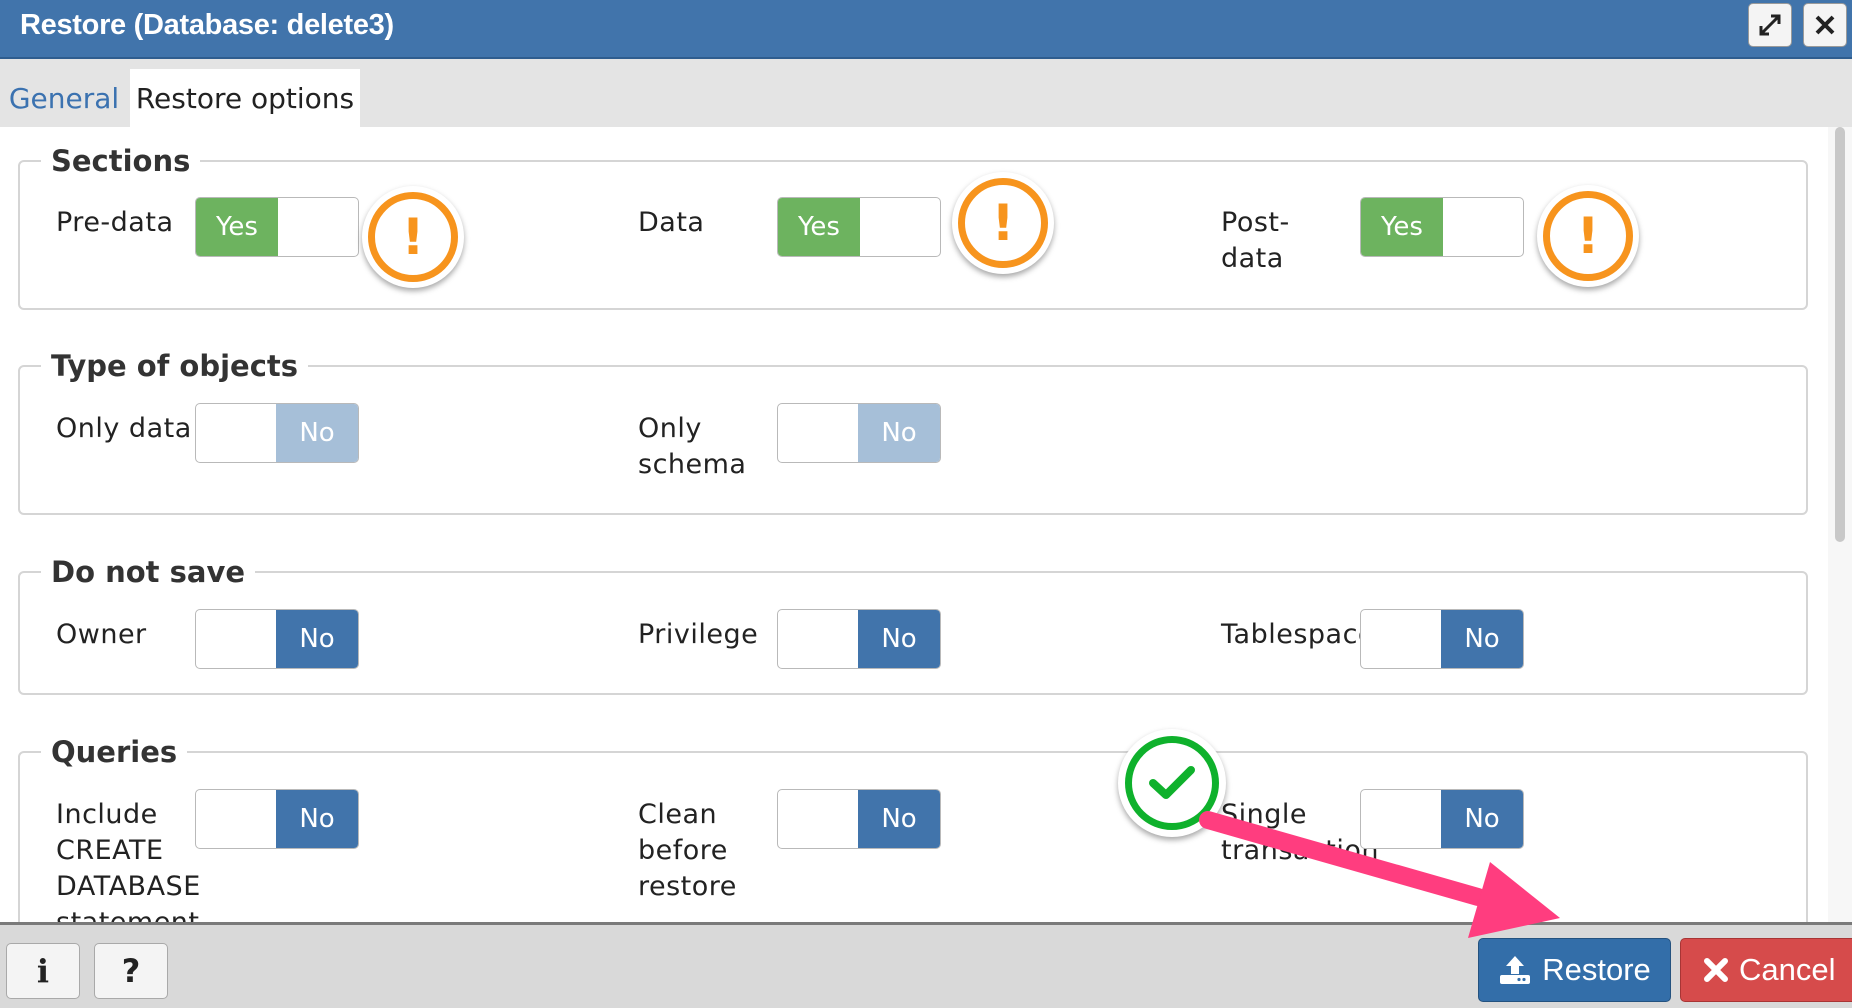  I want to click on include-create-database-toggle: No, so click(277, 819).